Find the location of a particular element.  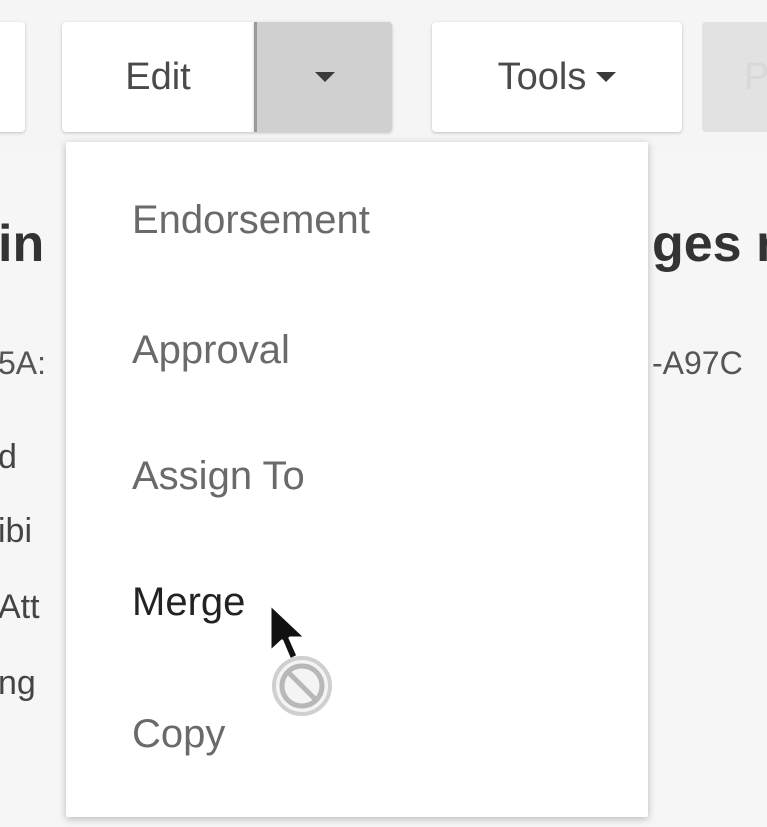

page-title-right: ges r is located at coordinates (709, 244).